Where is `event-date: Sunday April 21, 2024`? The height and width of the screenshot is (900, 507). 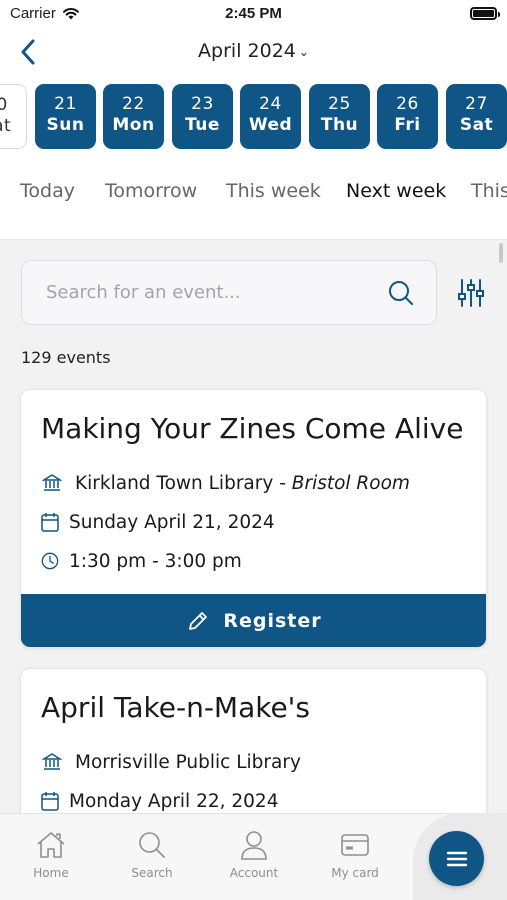
event-date: Sunday April 21, 2024 is located at coordinates (172, 522).